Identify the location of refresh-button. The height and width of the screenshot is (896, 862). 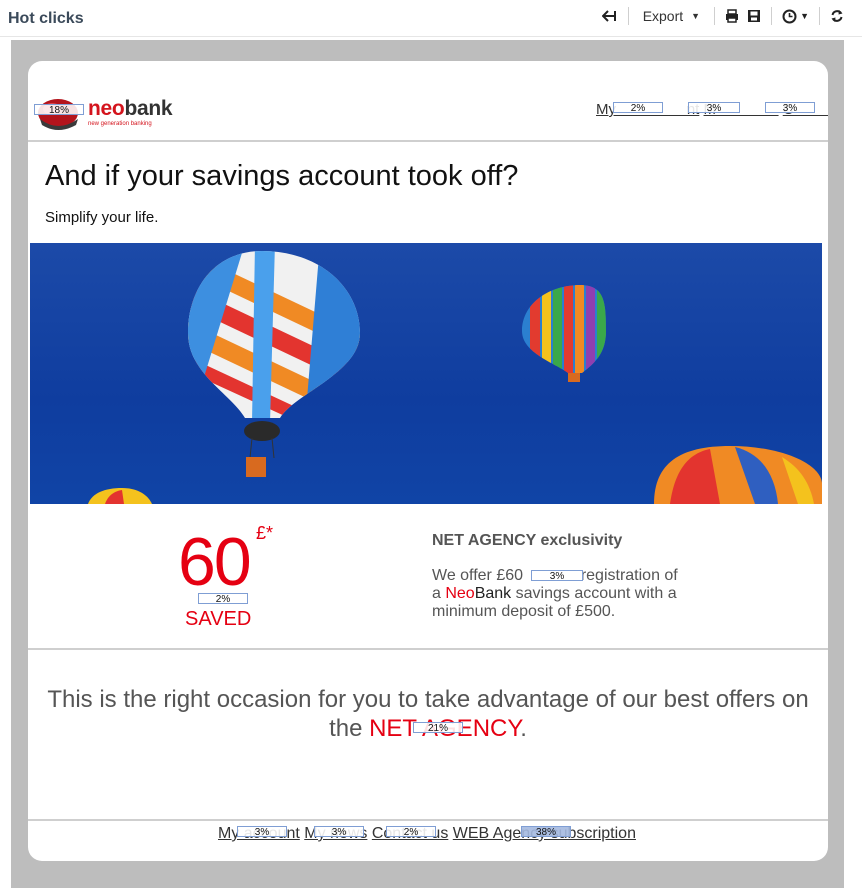
(837, 16).